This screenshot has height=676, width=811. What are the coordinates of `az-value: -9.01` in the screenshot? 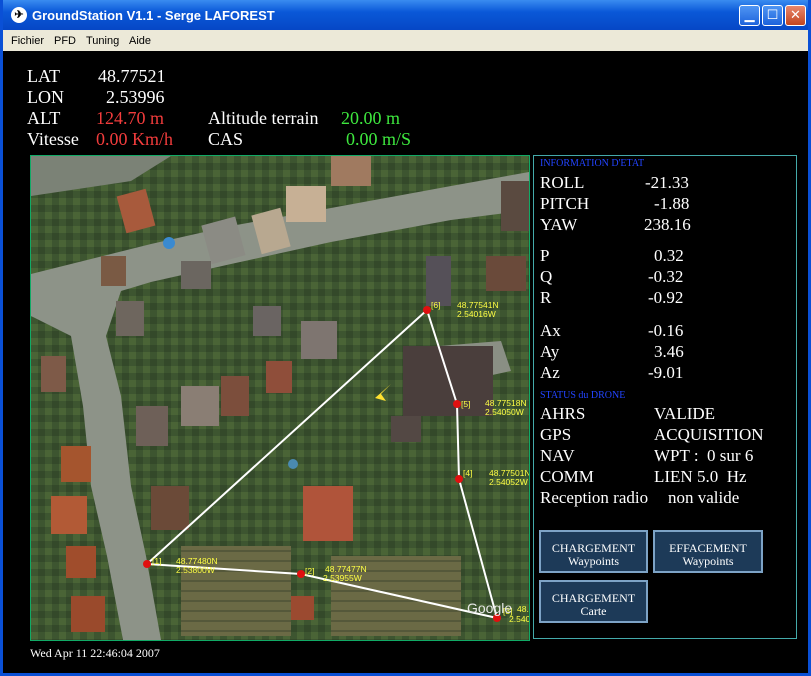 It's located at (666, 372).